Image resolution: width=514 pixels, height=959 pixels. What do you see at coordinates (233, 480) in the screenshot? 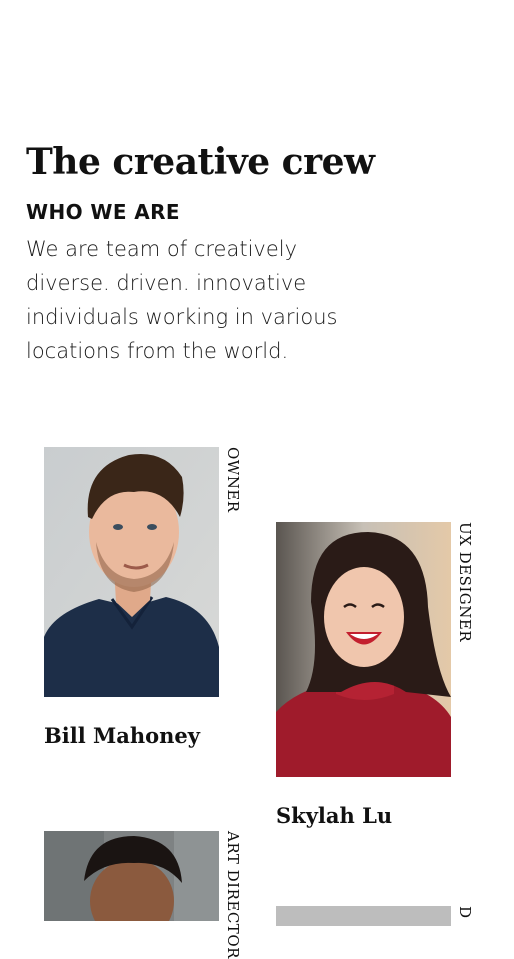
I see `team-role: OWNER` at bounding box center [233, 480].